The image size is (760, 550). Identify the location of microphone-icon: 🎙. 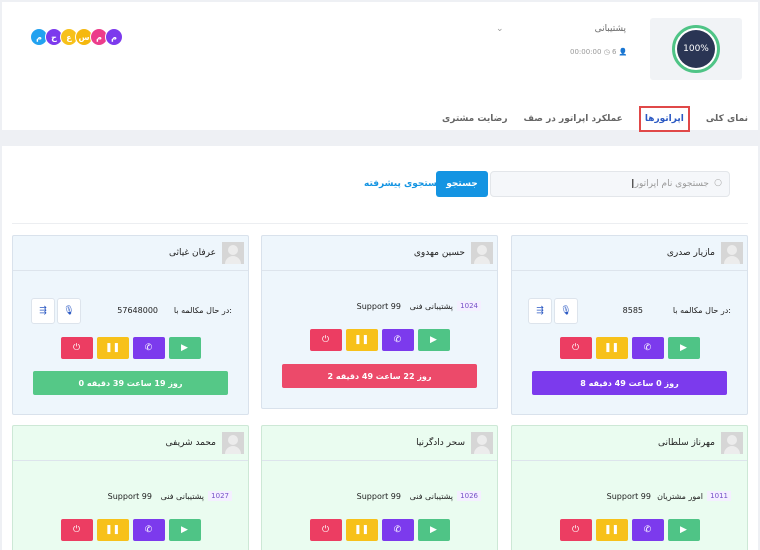
(69, 311).